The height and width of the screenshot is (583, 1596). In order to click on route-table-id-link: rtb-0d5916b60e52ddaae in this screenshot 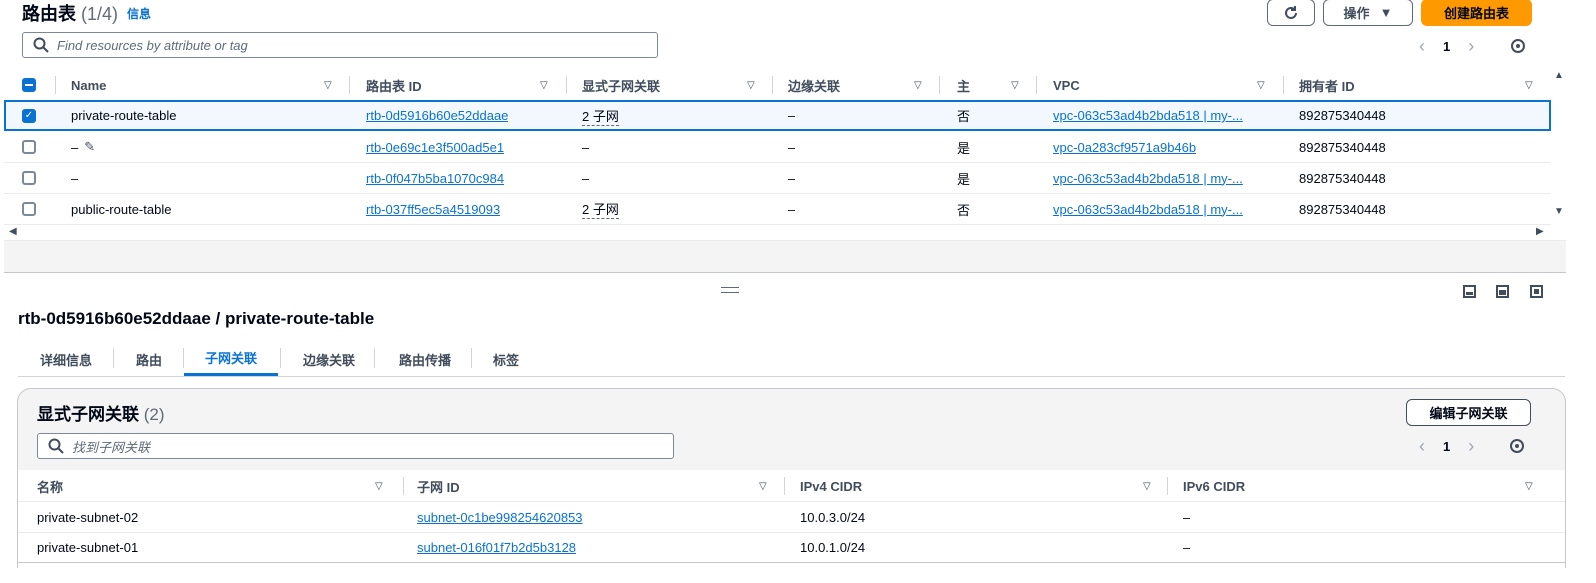, I will do `click(437, 115)`.